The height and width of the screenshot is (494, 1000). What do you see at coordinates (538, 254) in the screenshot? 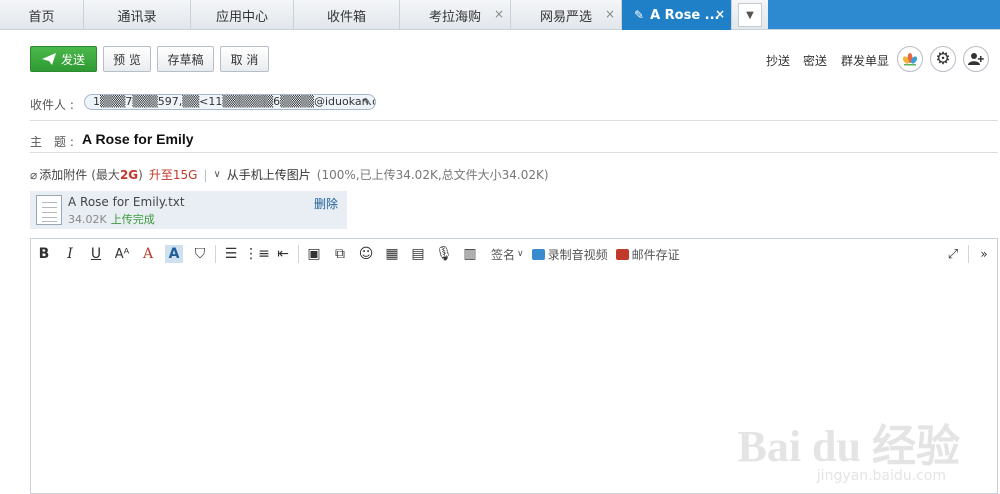
I see `video-icon` at bounding box center [538, 254].